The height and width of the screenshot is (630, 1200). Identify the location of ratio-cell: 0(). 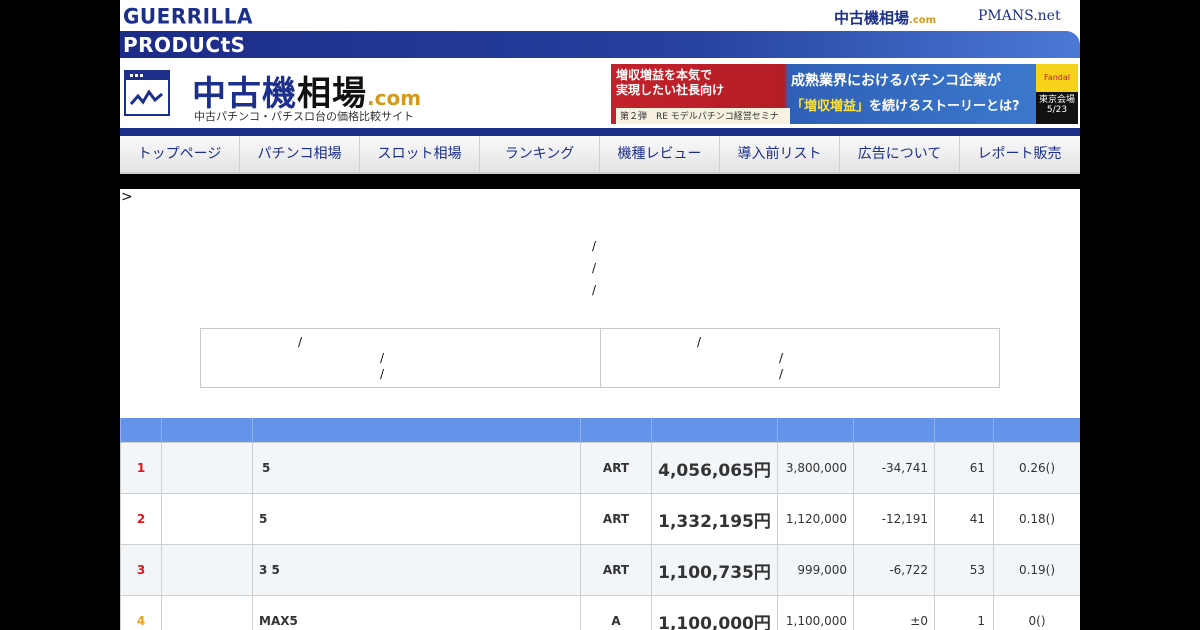
(1036, 612).